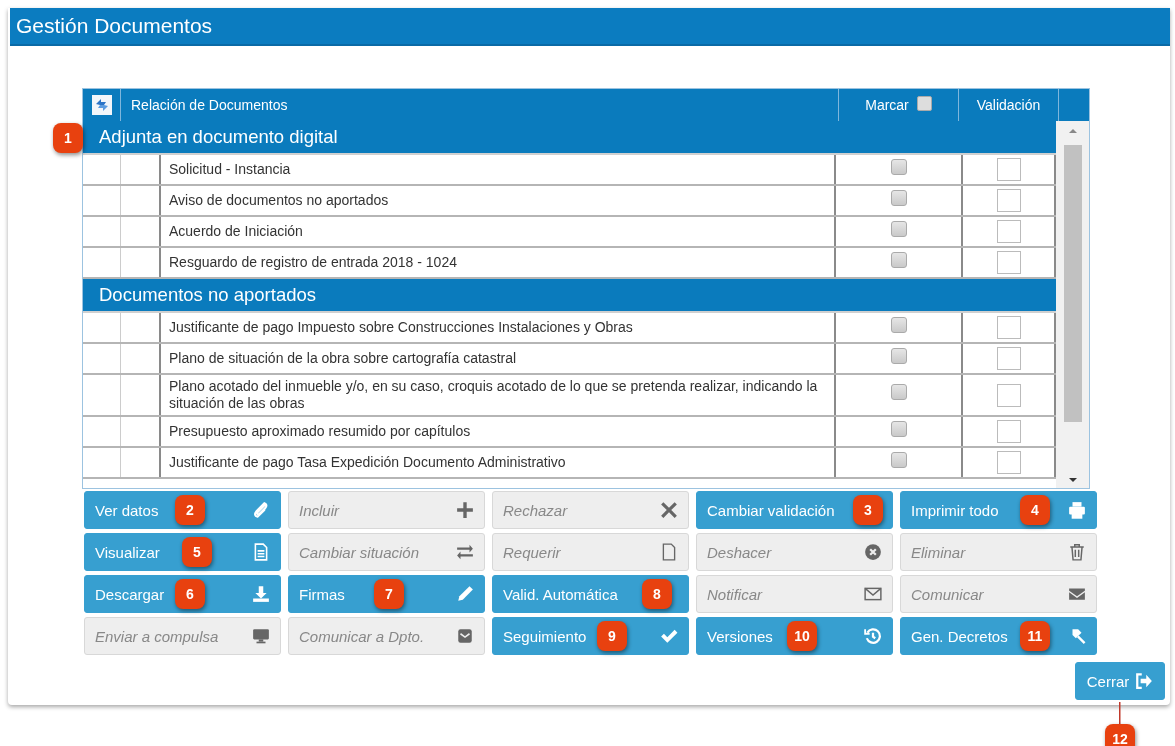  Describe the element at coordinates (1072, 304) in the screenshot. I see `scrollbar` at that location.